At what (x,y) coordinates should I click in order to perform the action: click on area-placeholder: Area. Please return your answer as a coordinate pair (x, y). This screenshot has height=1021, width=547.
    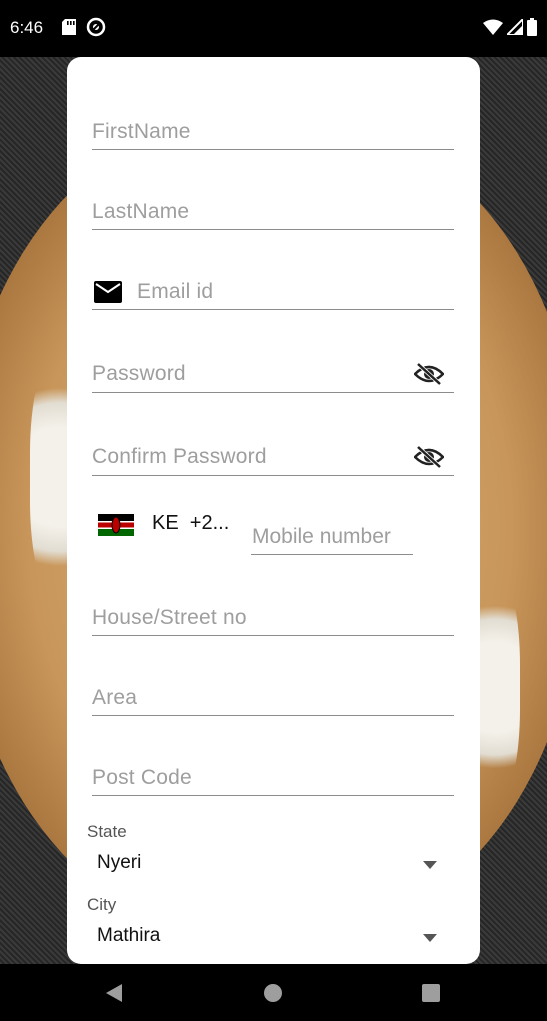
    Looking at the image, I should click on (115, 697).